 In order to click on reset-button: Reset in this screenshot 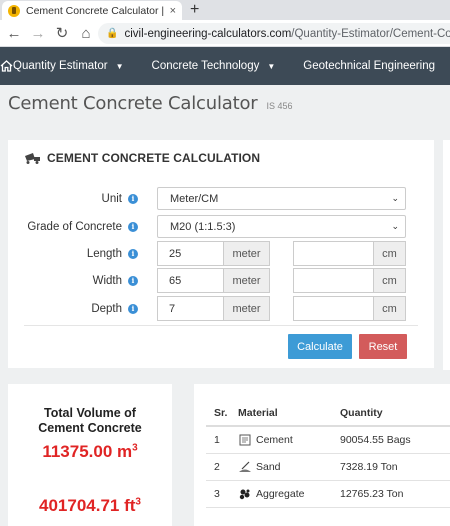, I will do `click(383, 346)`.